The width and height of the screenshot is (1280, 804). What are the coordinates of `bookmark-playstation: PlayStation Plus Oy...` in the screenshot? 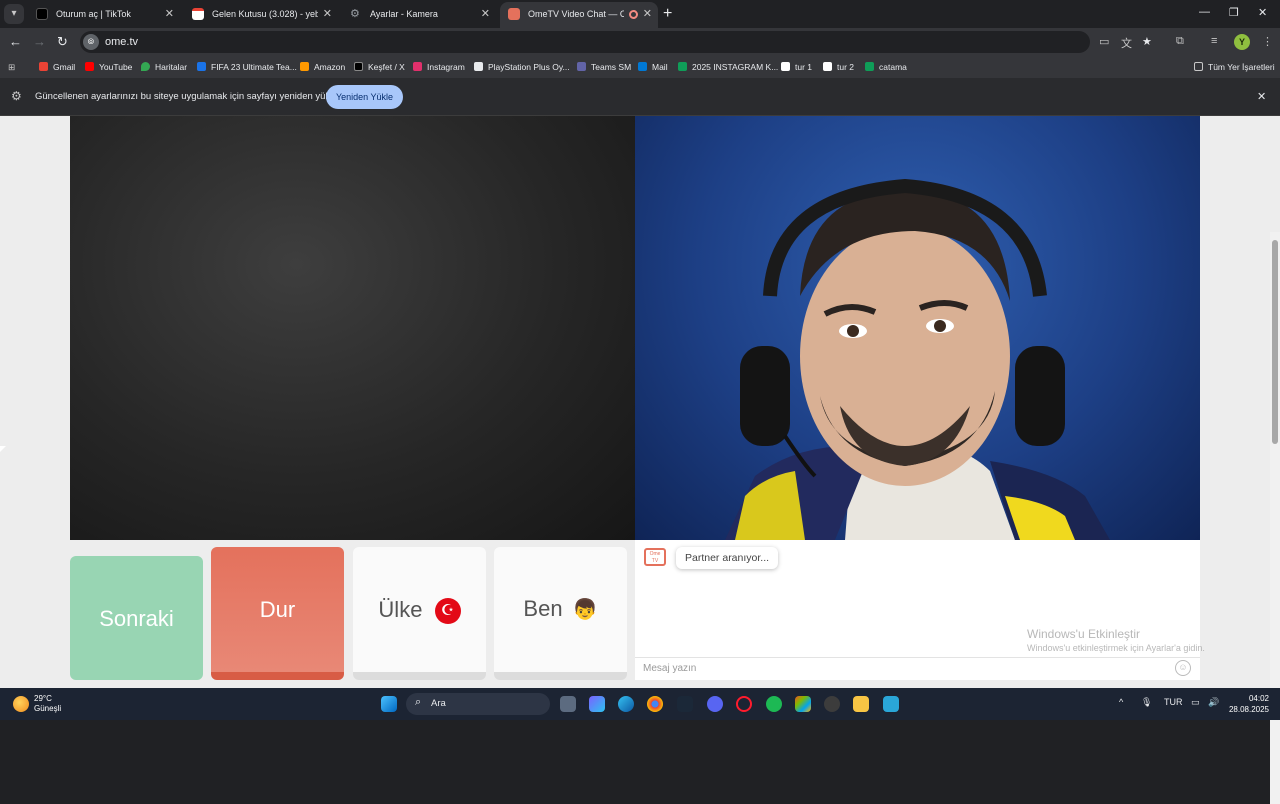 It's located at (522, 67).